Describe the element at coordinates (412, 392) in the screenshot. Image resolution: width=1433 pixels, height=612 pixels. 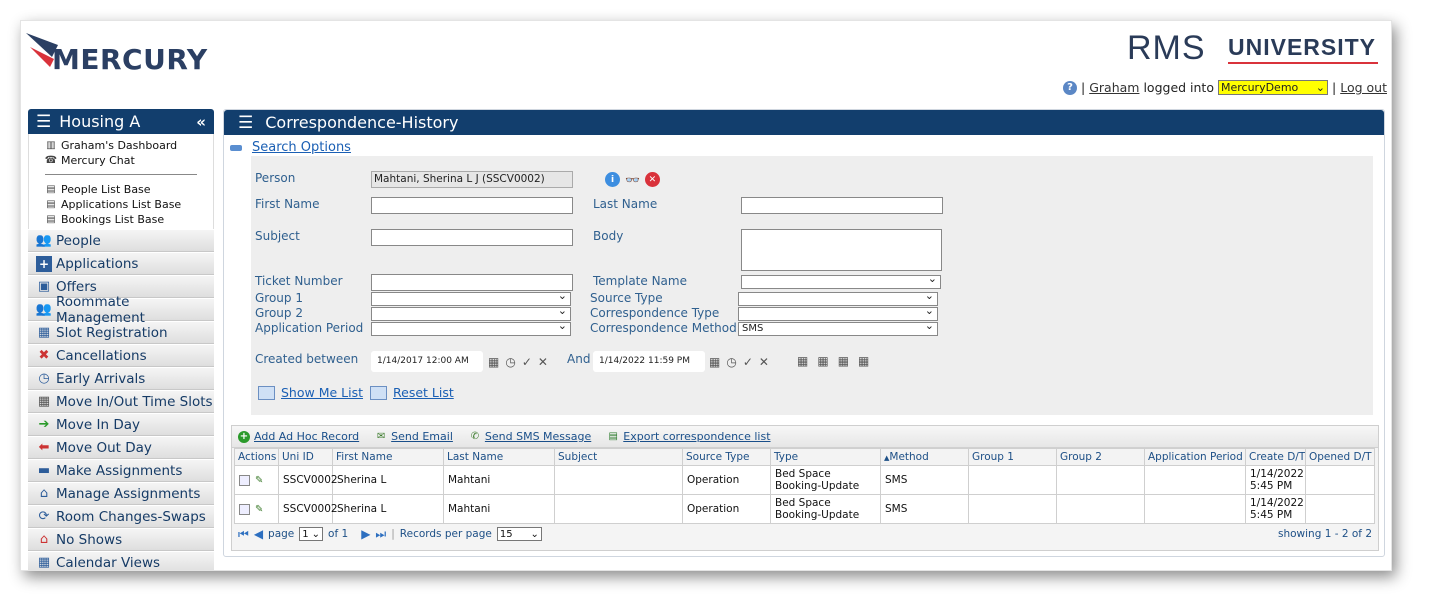
I see `reset-list-button: Reset List` at that location.